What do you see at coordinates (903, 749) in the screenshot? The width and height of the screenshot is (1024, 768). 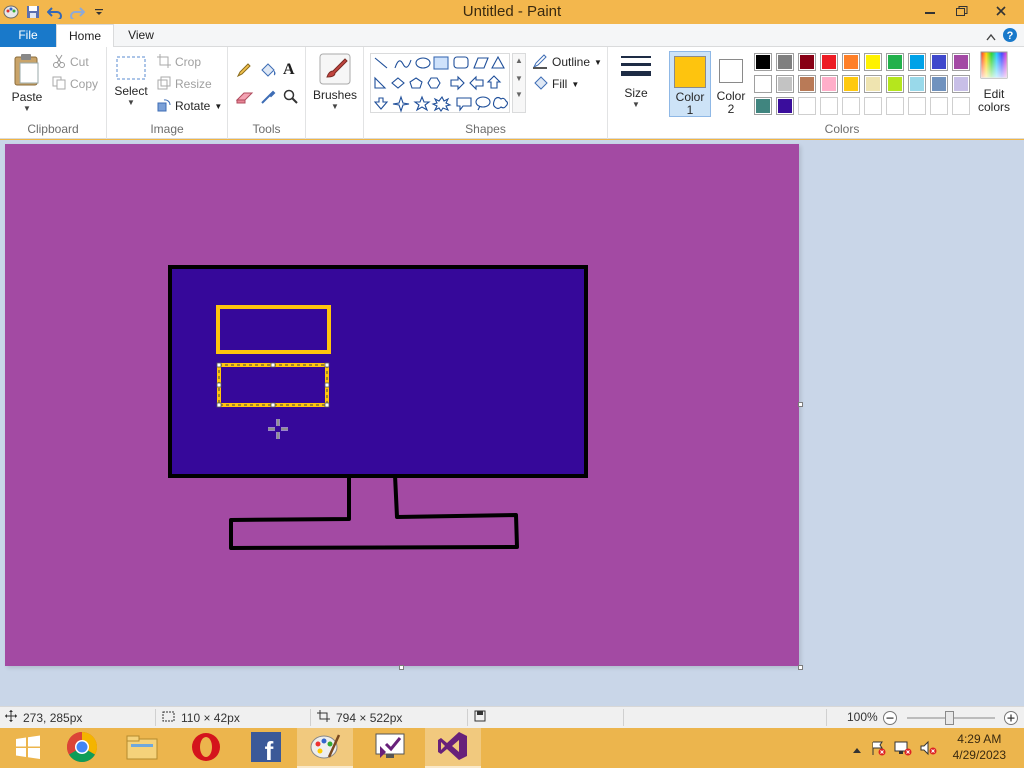 I see `network-icon` at bounding box center [903, 749].